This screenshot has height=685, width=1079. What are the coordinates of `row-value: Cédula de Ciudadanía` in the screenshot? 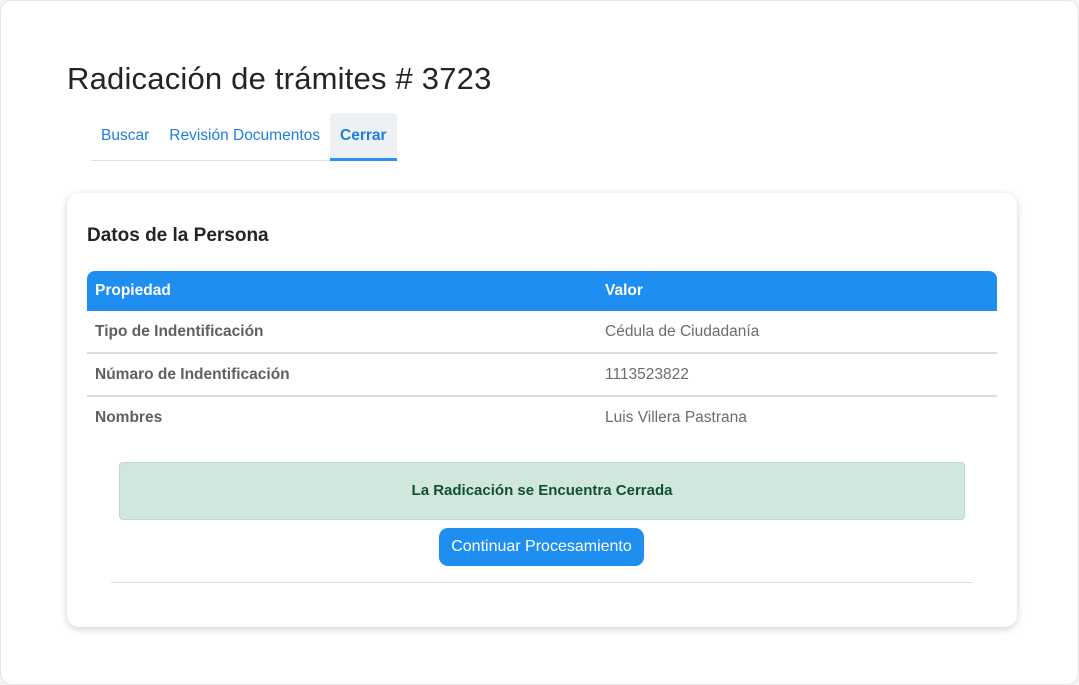 It's located at (797, 332).